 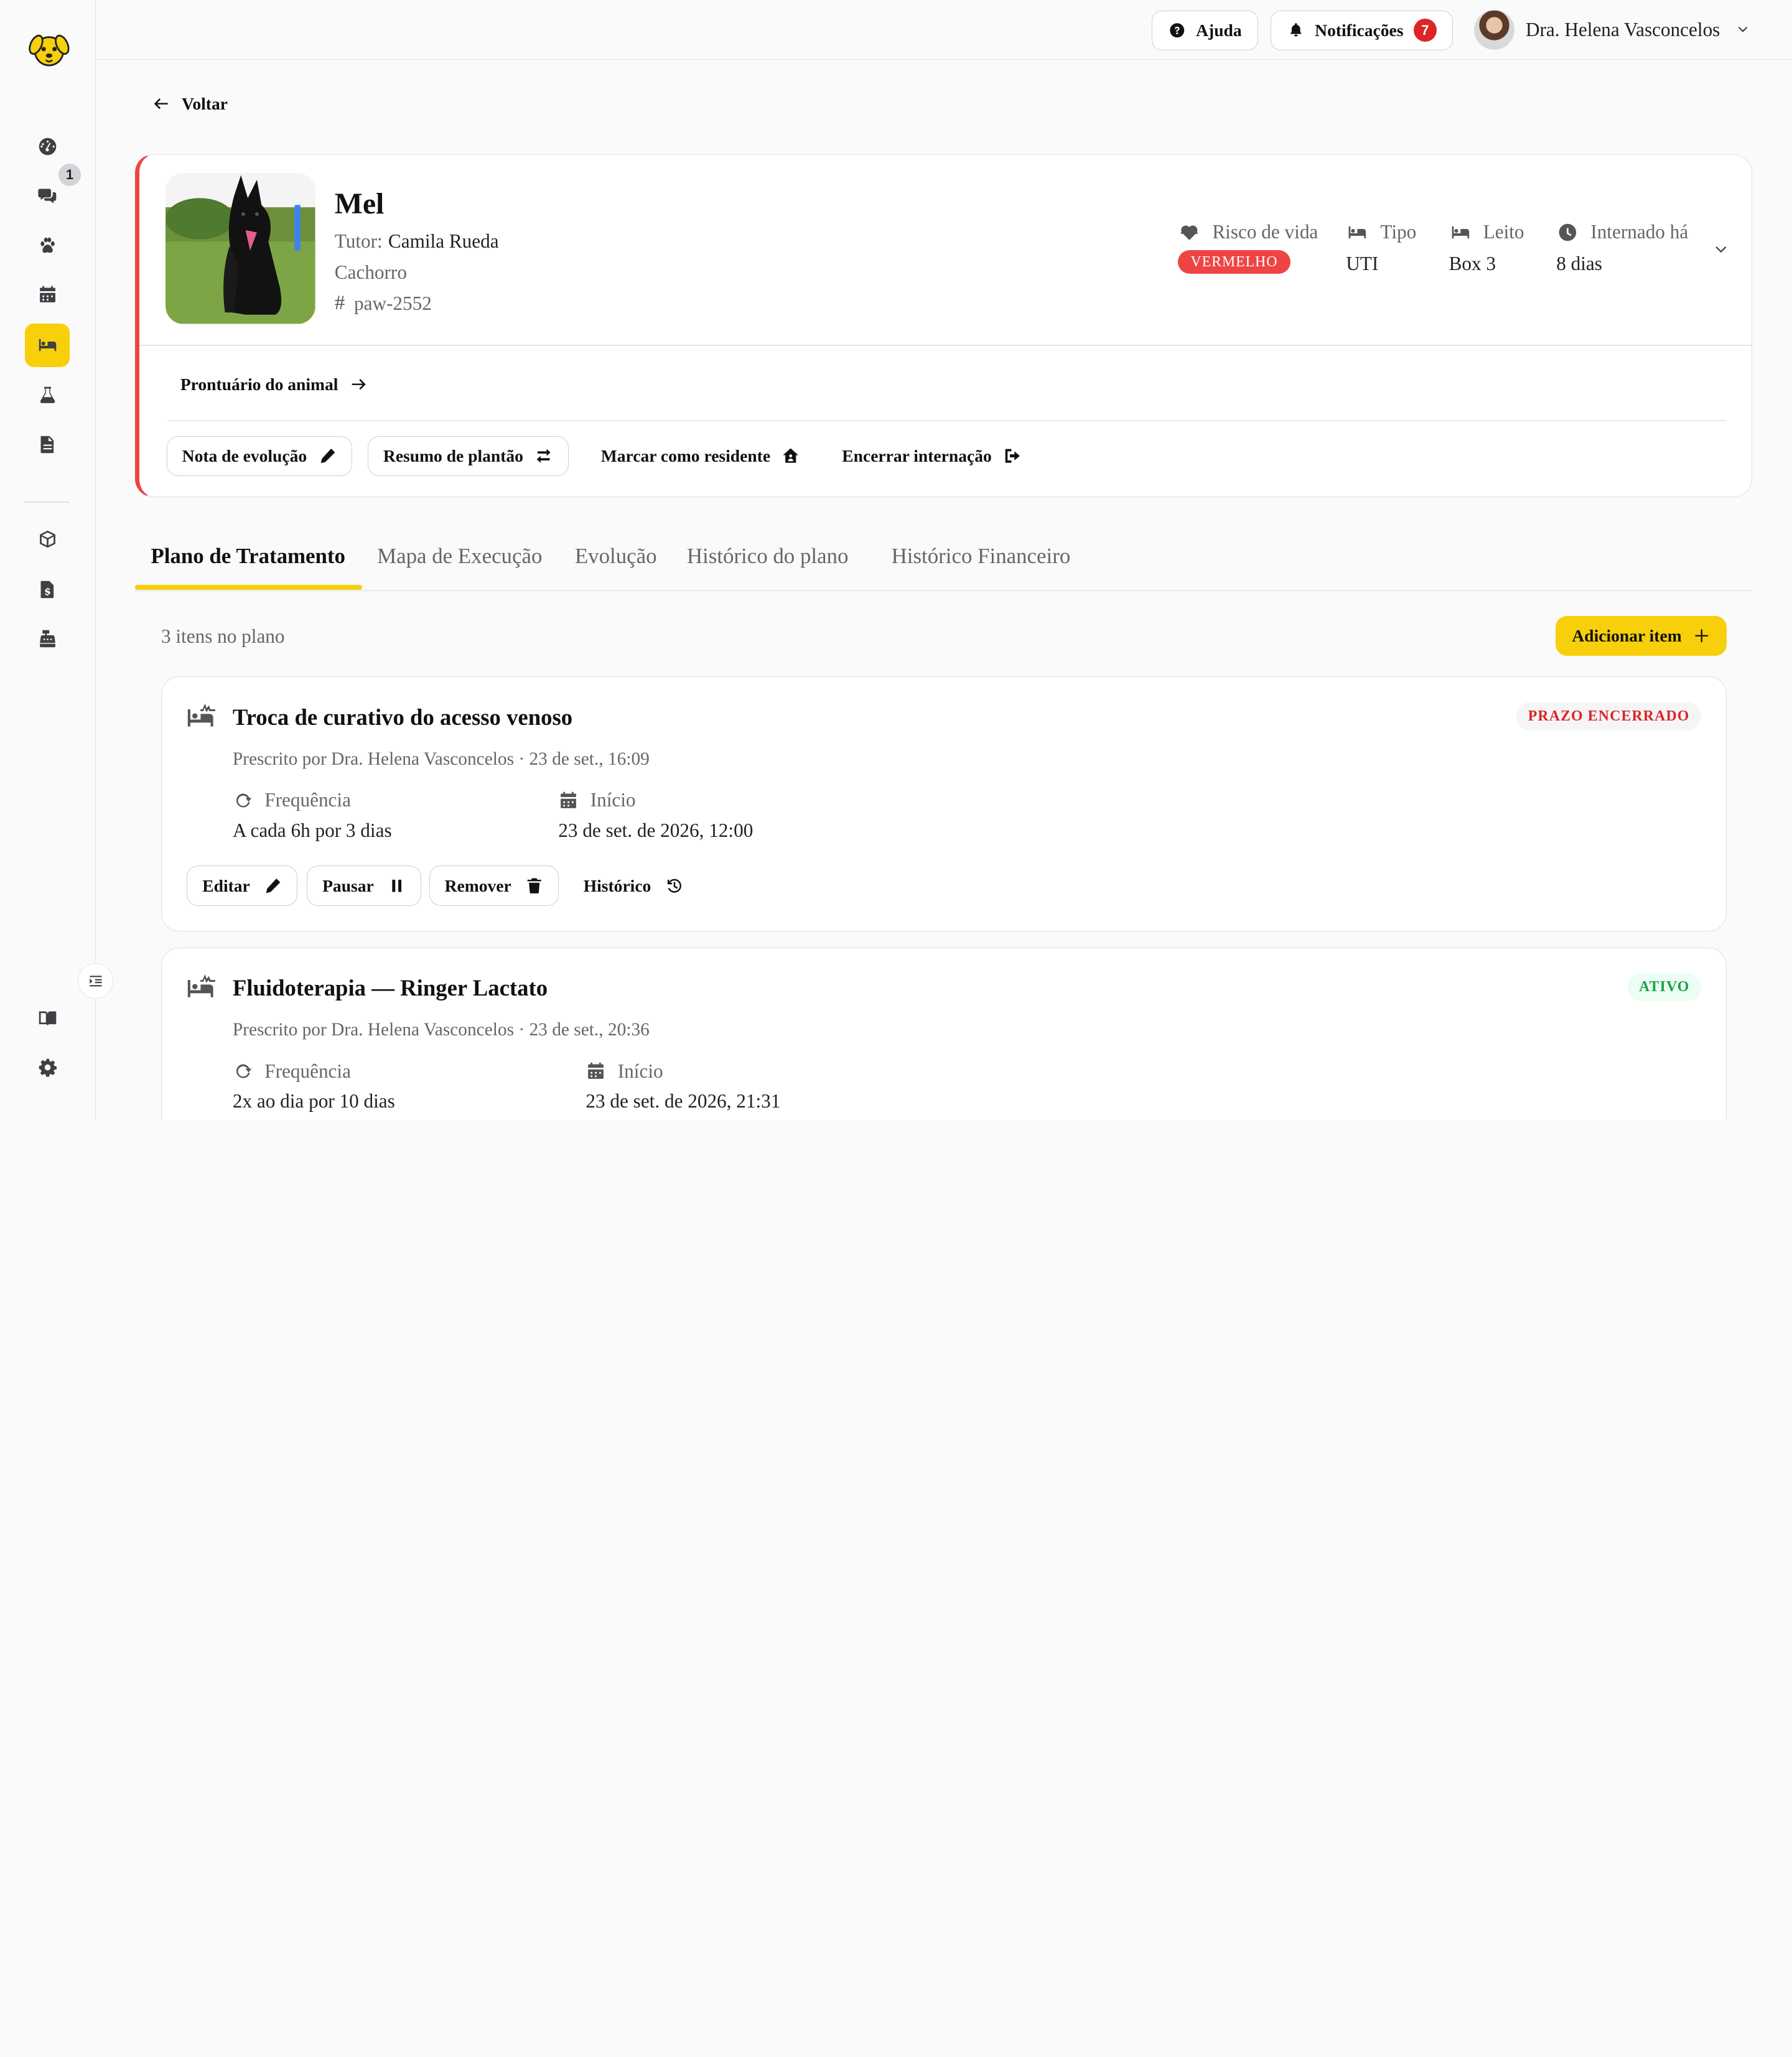 I want to click on sidebar-item-docs, so click(x=48, y=1018).